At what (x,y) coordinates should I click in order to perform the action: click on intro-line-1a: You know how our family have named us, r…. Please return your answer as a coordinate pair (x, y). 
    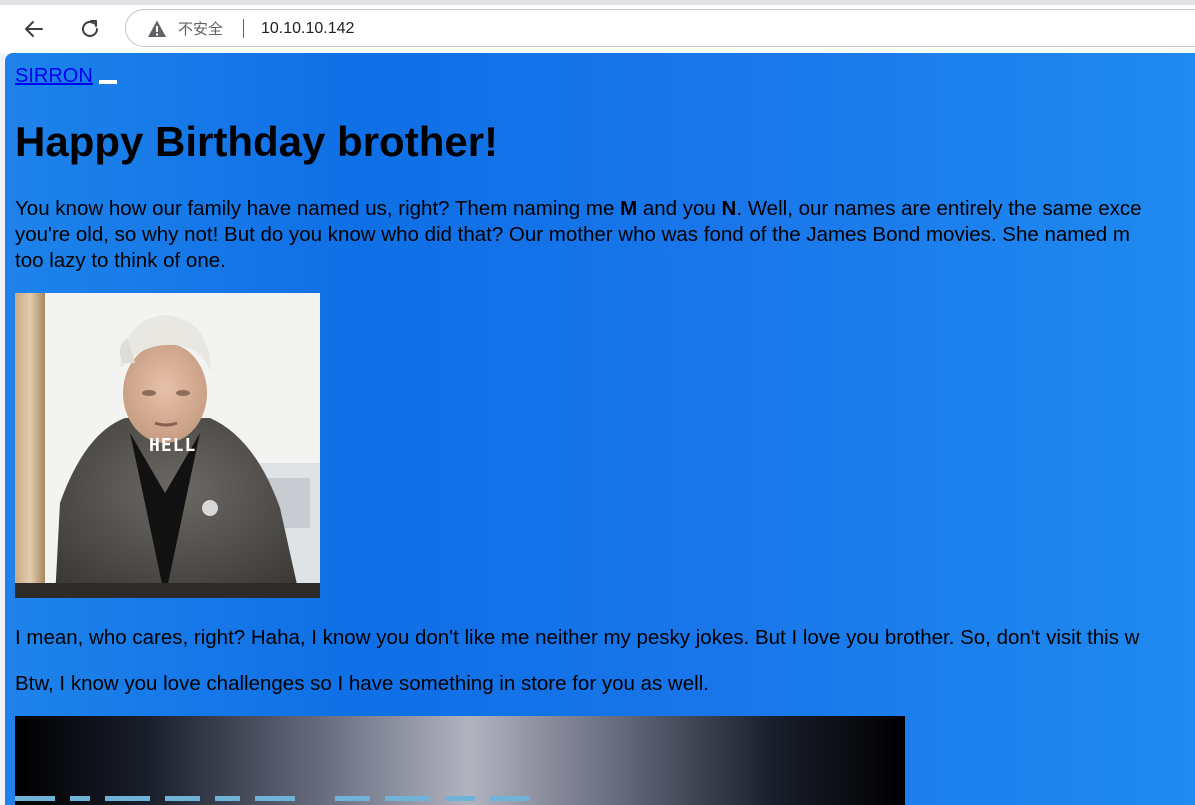
    Looking at the image, I should click on (318, 208).